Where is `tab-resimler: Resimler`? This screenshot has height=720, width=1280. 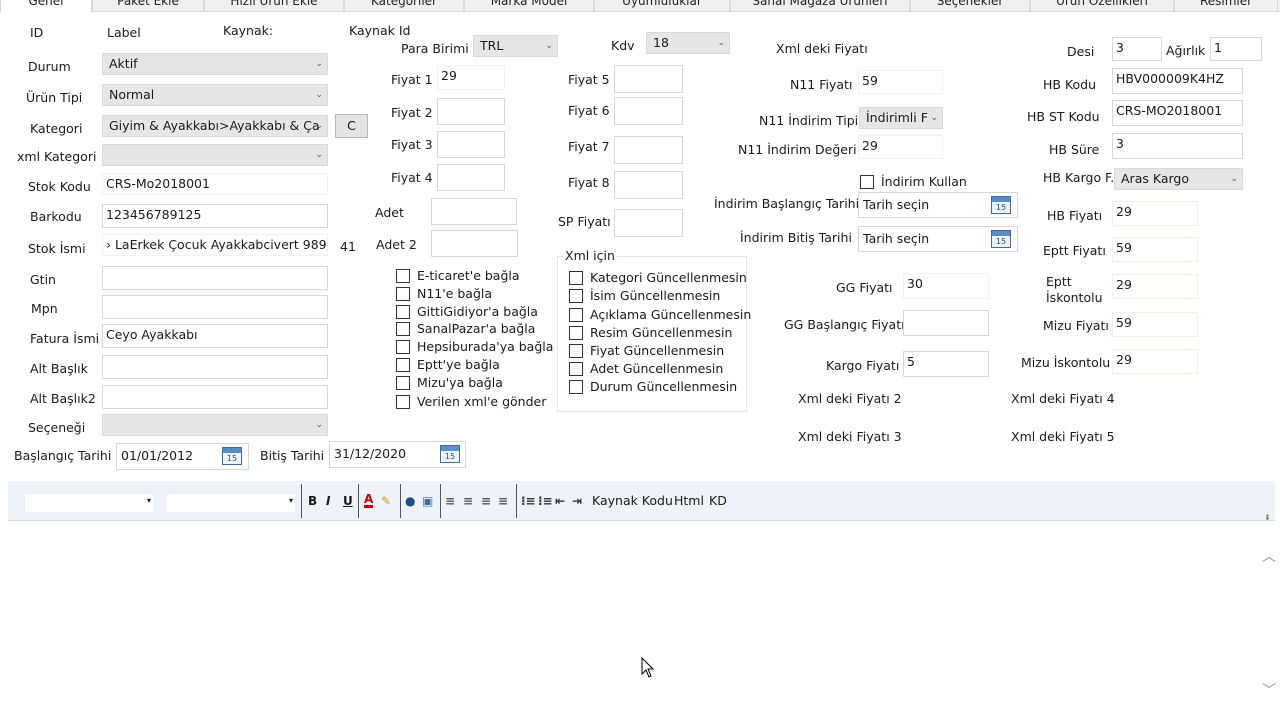 tab-resimler: Resimler is located at coordinates (1226, 6).